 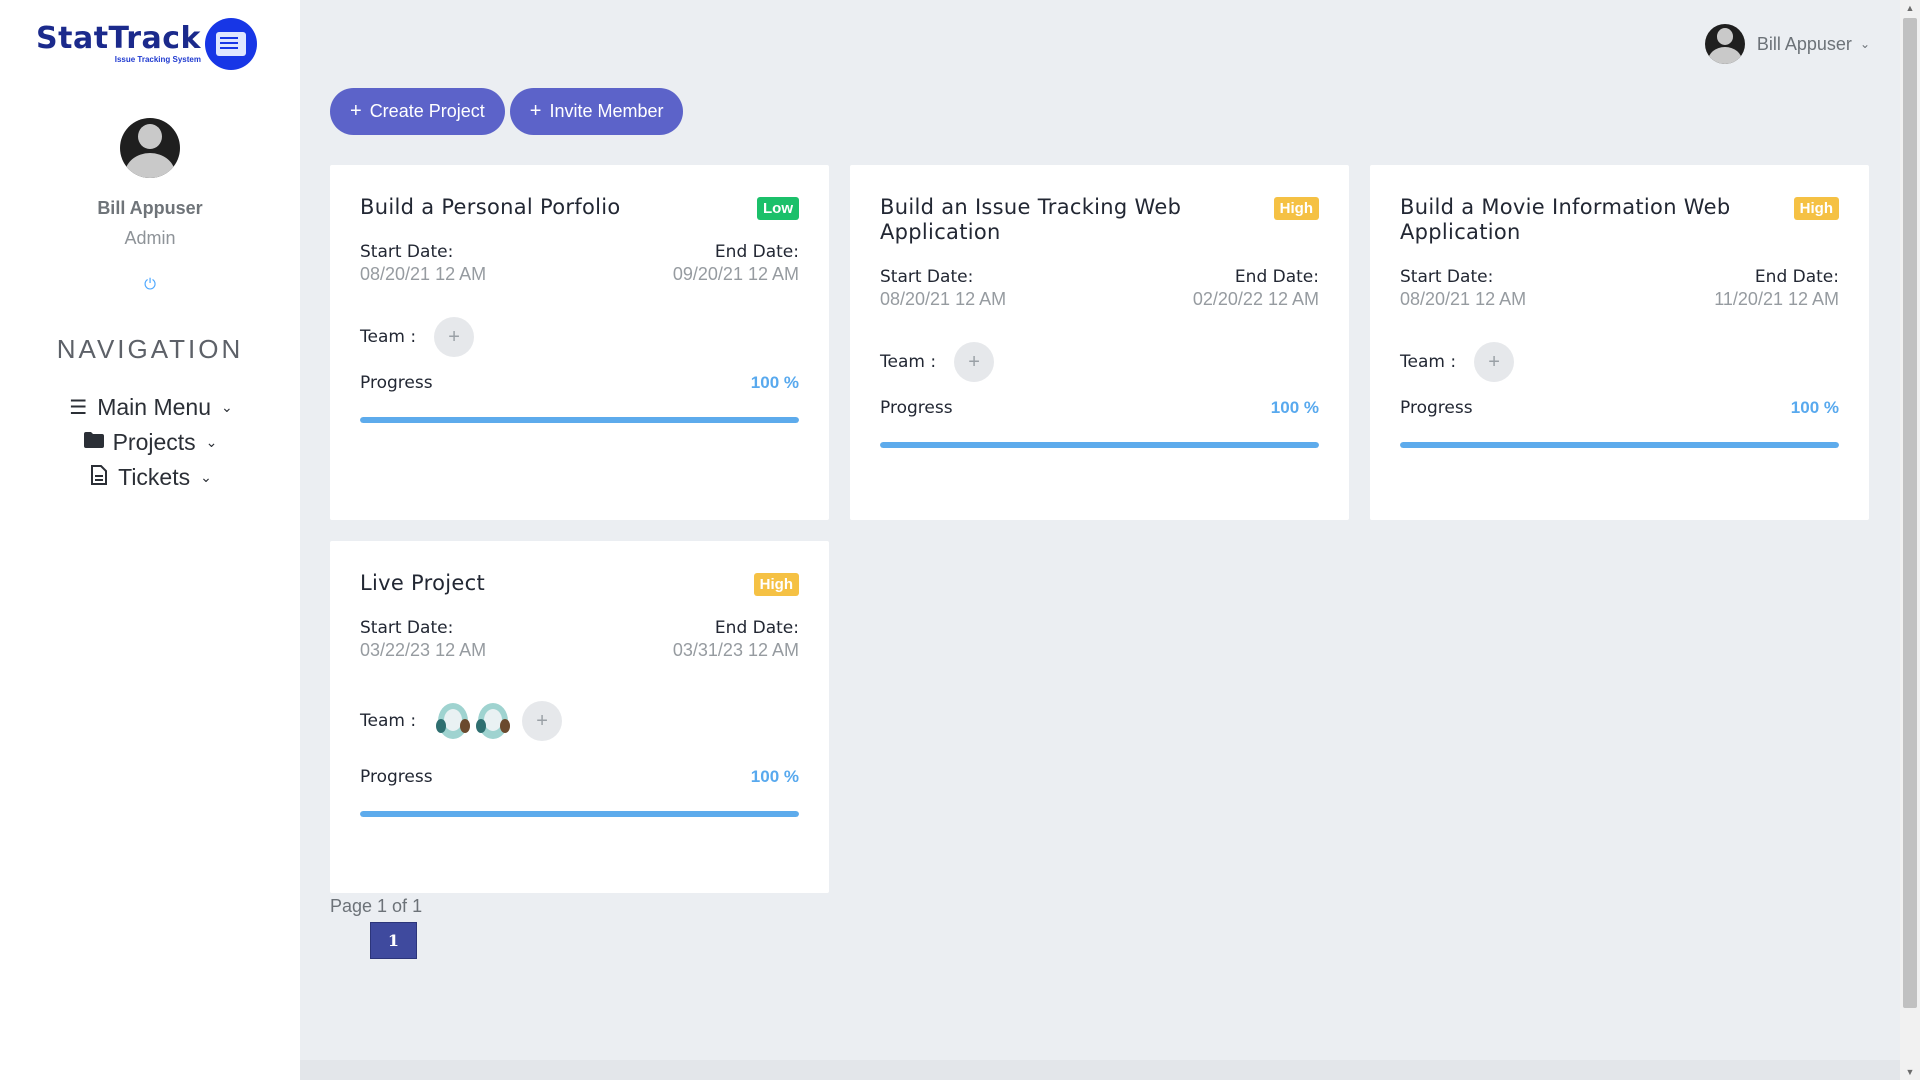 What do you see at coordinates (157, 59) in the screenshot?
I see `logo-subtitle: Issue Tracking System` at bounding box center [157, 59].